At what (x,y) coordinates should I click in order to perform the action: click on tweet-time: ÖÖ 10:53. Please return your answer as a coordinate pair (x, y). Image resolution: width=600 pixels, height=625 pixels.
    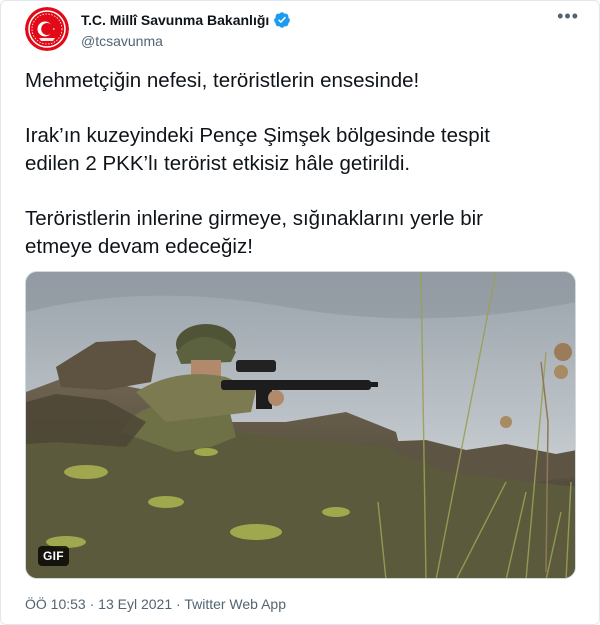
    Looking at the image, I should click on (55, 604).